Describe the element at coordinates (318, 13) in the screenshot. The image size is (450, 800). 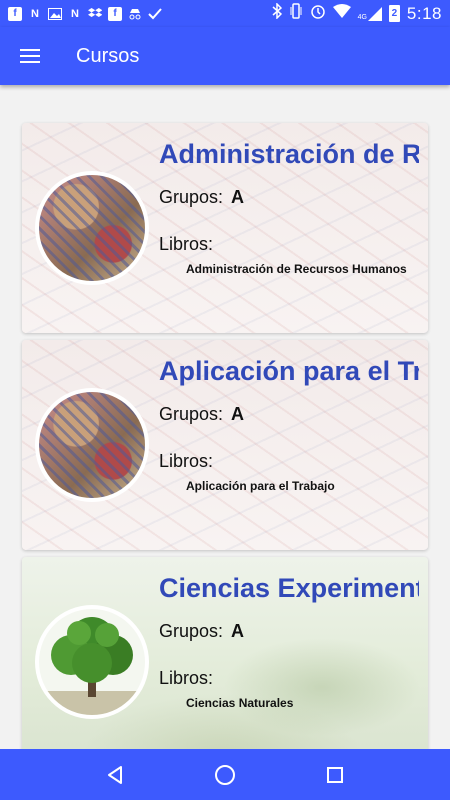
I see `alarm-icon` at that location.